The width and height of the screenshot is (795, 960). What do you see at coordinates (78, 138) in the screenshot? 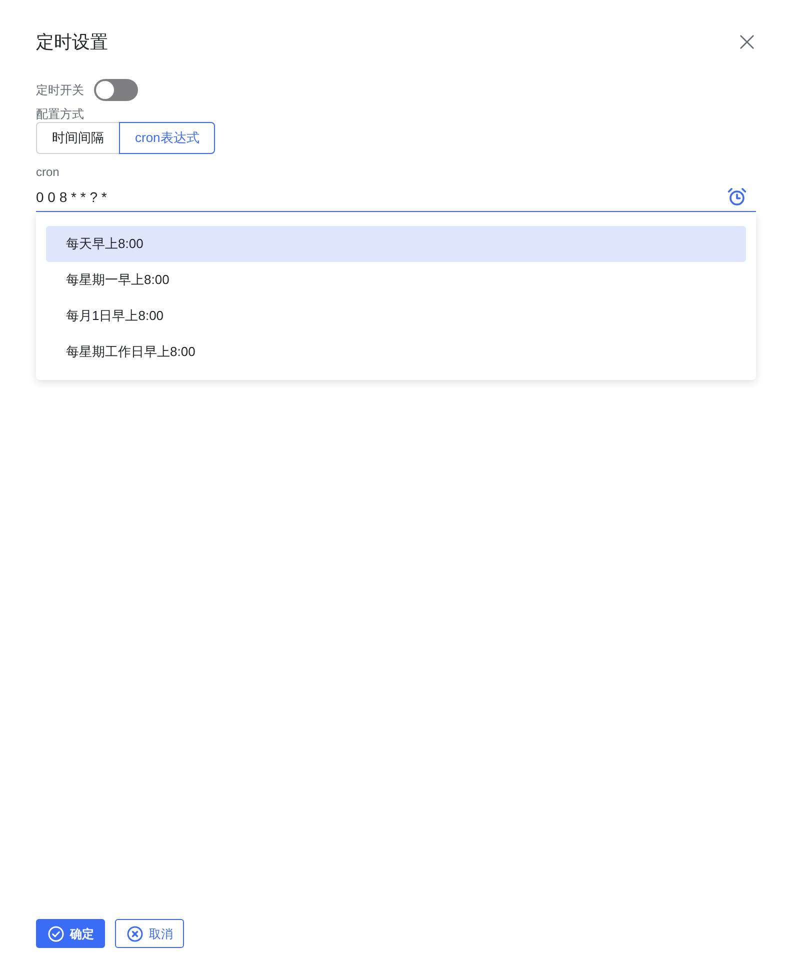
I see `segment-tab: 时间间隔` at bounding box center [78, 138].